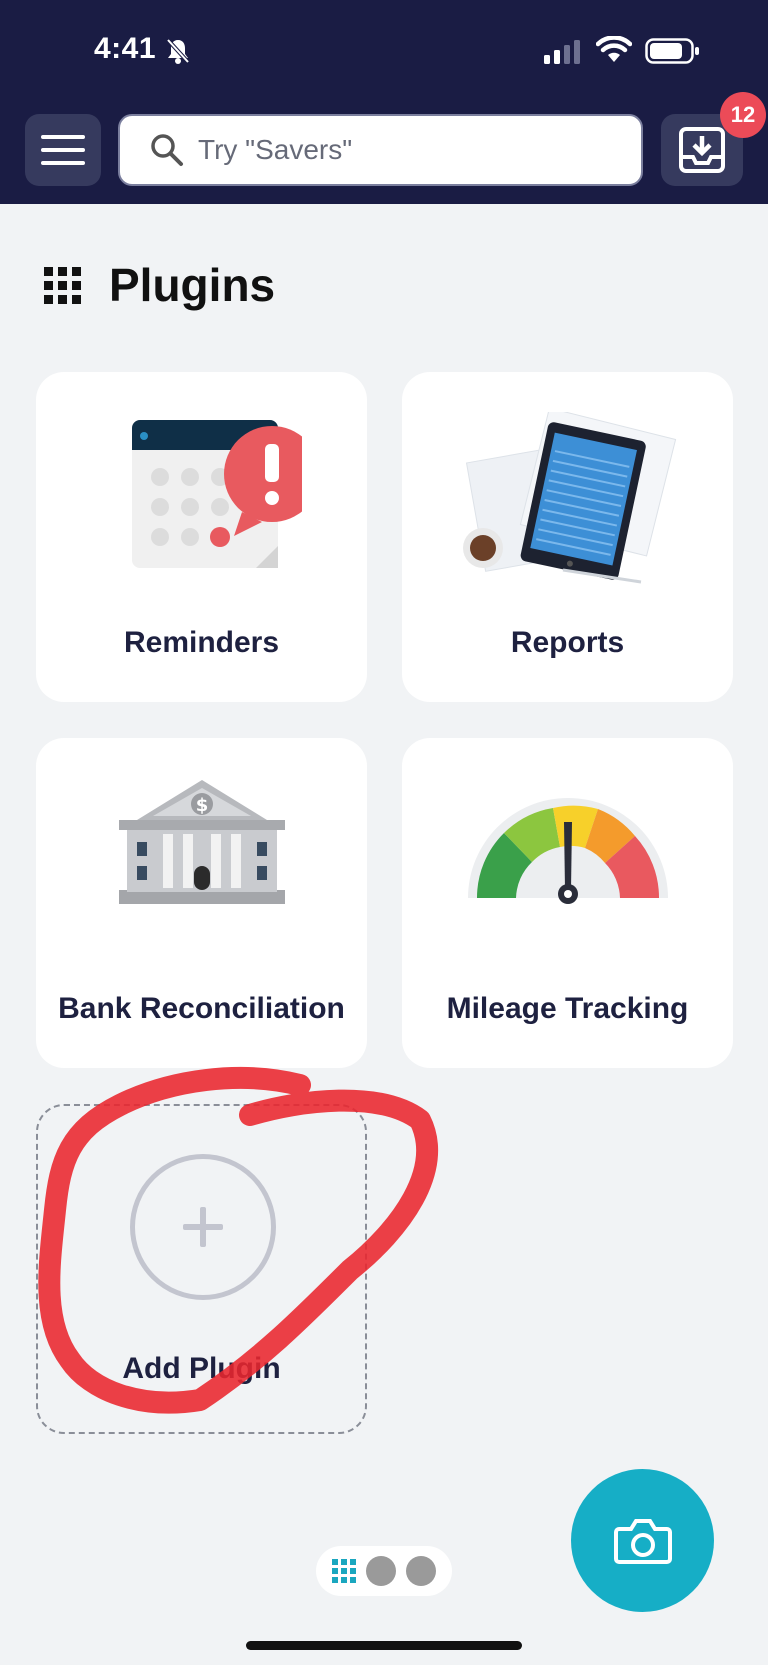 The width and height of the screenshot is (768, 1665). I want to click on camera-icon, so click(642, 1541).